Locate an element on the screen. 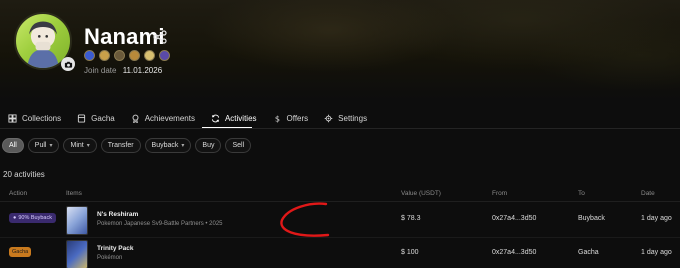 Image resolution: width=680 pixels, height=268 pixels. filter-label: Sell is located at coordinates (238, 145).